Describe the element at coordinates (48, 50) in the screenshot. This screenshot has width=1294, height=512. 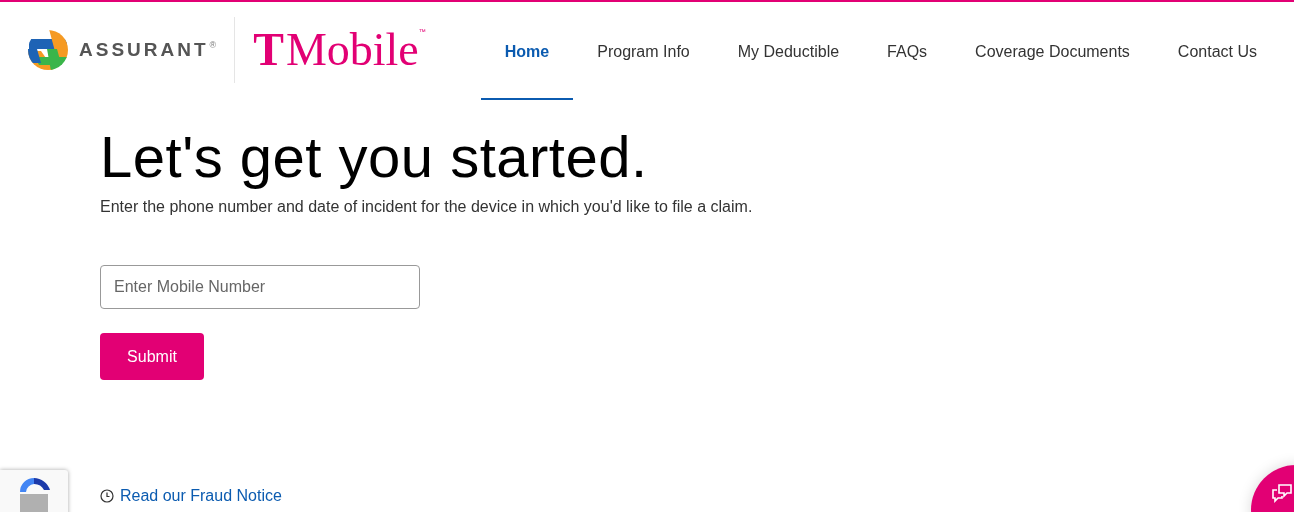
I see `assurant-logo-icon` at that location.